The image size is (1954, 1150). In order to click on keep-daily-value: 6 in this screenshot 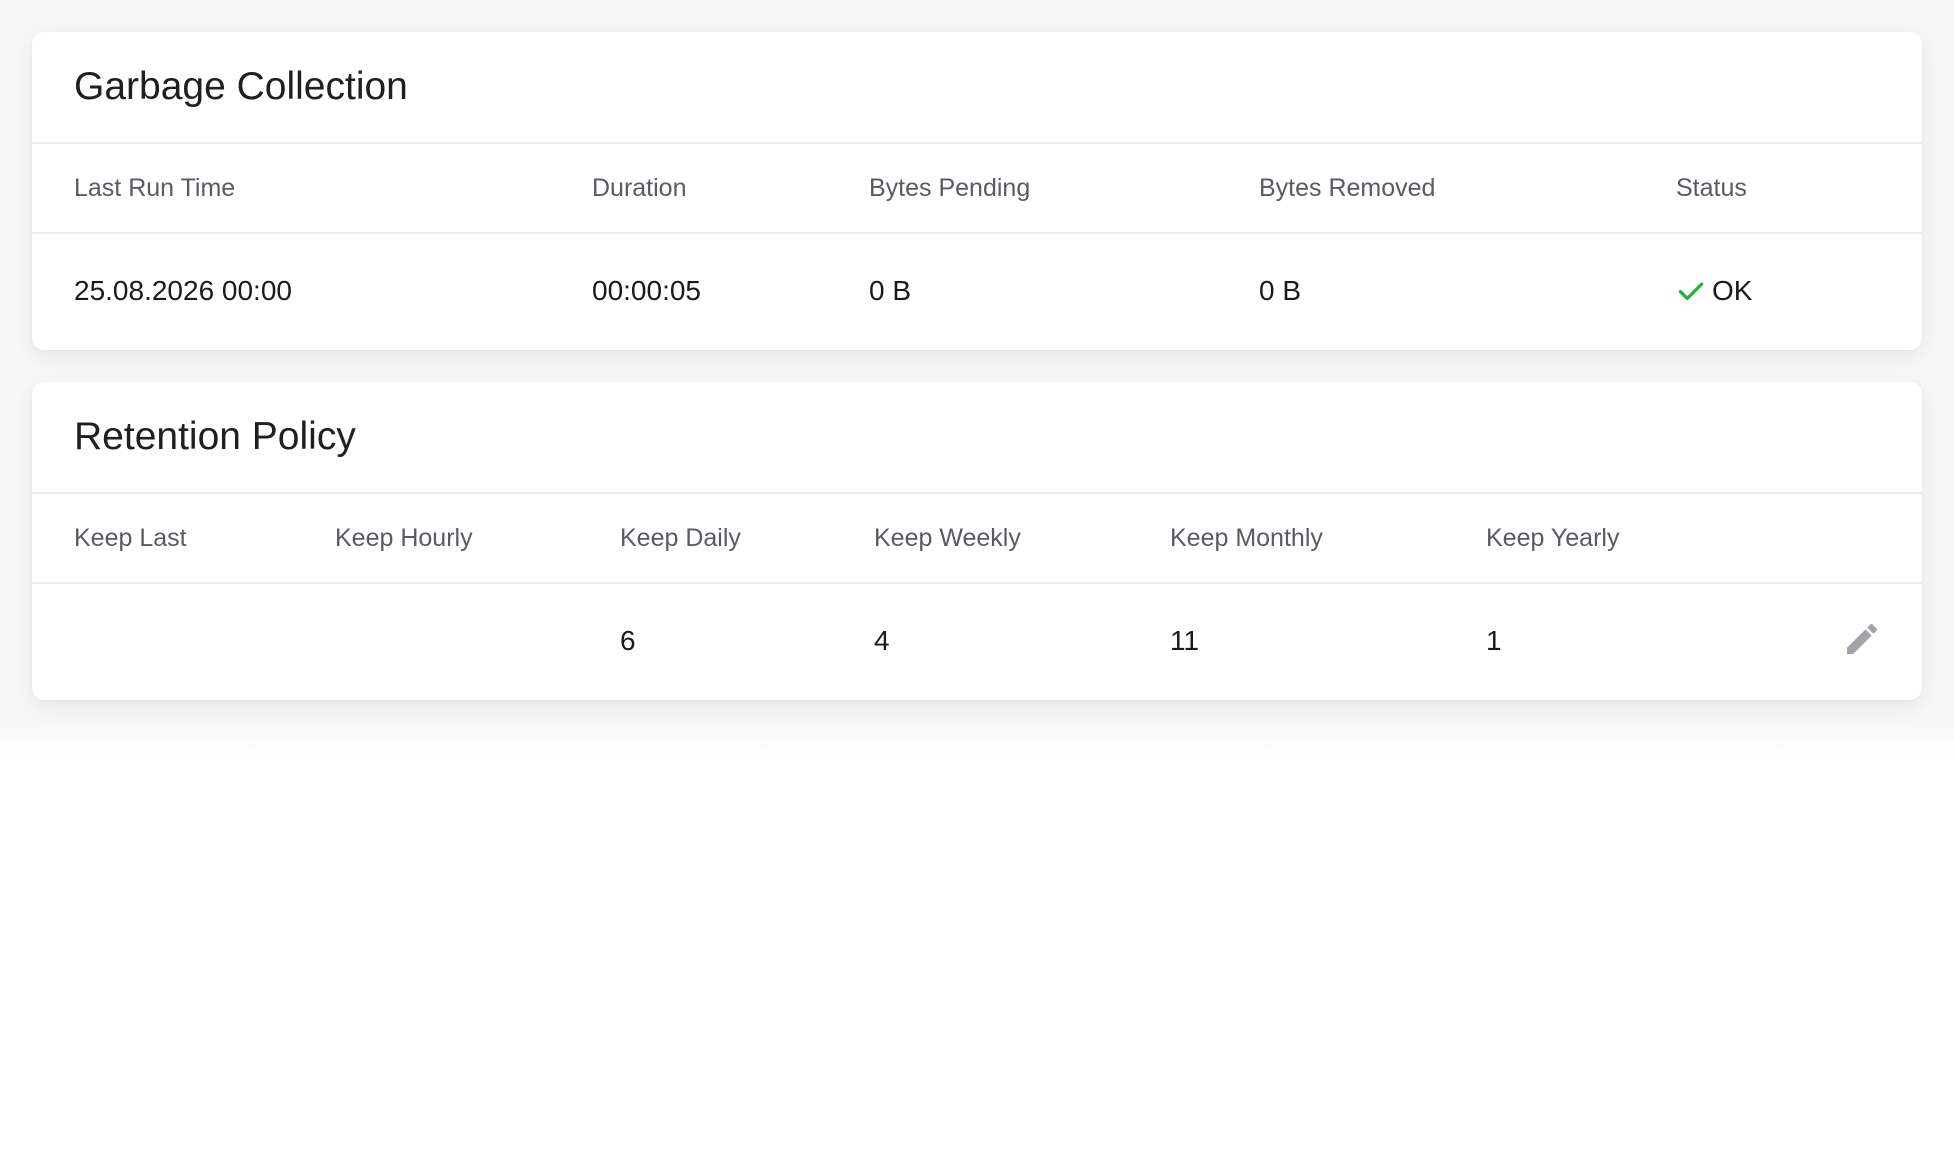, I will do `click(628, 640)`.